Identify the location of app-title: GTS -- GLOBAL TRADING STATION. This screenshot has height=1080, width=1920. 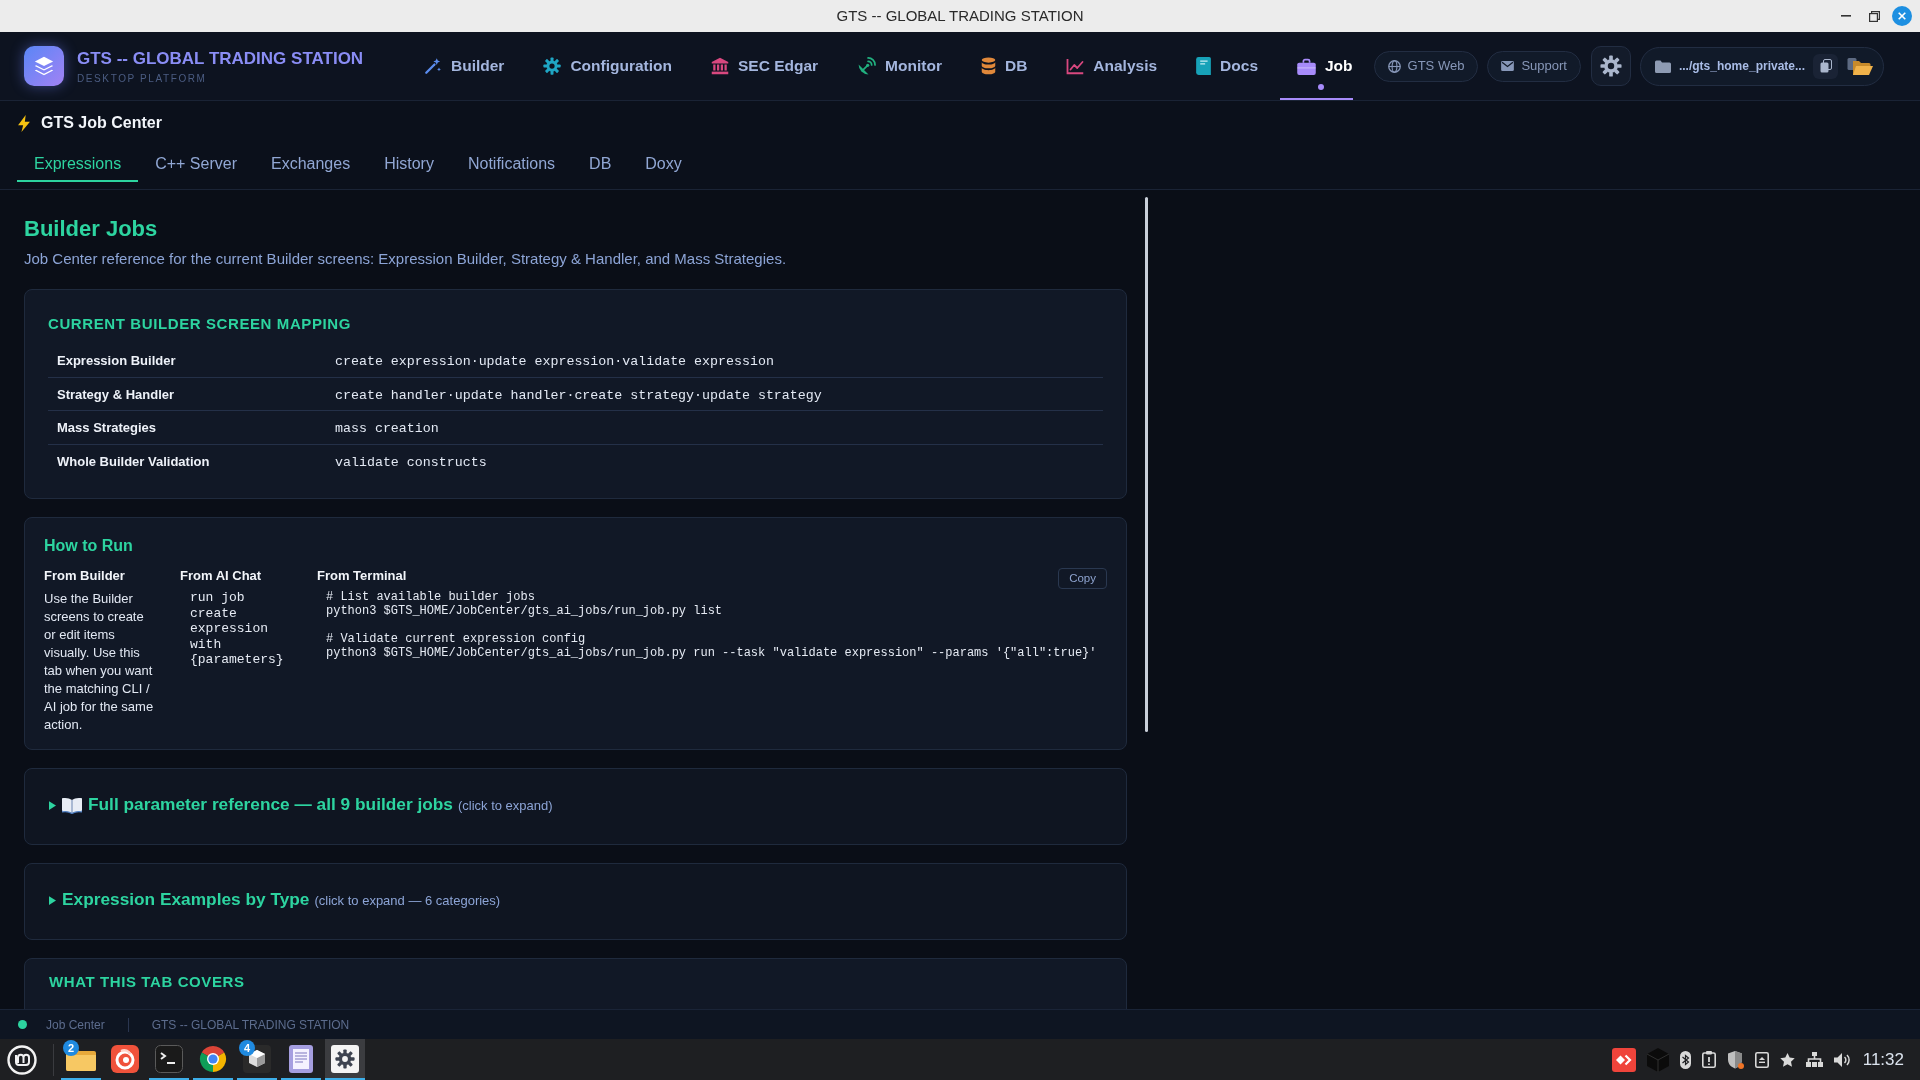
(220, 58).